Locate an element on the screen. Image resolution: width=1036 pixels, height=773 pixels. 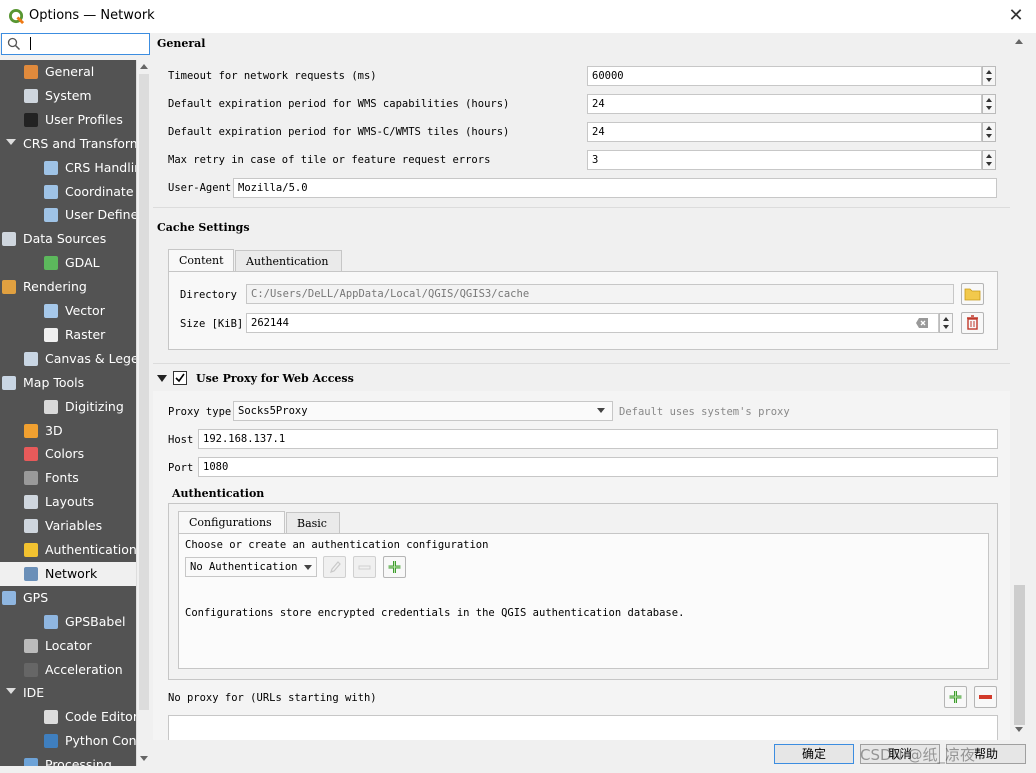
auth-config-select: No Authentication is located at coordinates (251, 567).